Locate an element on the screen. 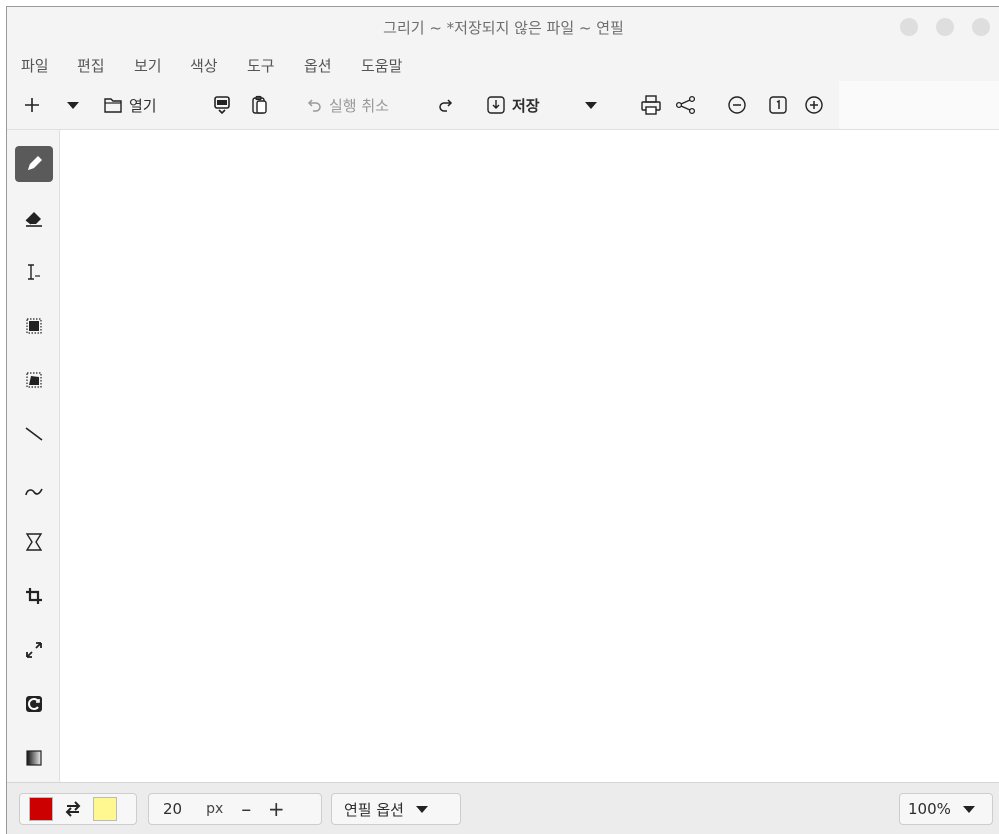  new-button is located at coordinates (32, 105).